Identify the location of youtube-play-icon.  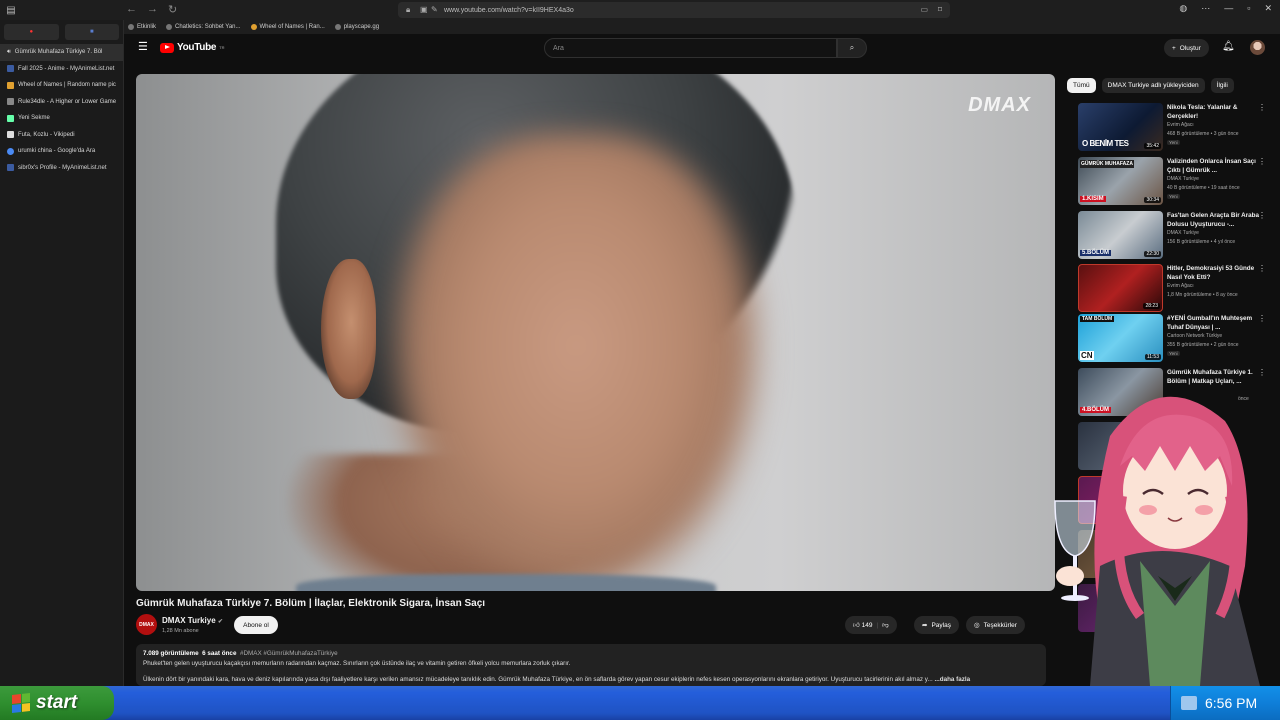
(167, 47).